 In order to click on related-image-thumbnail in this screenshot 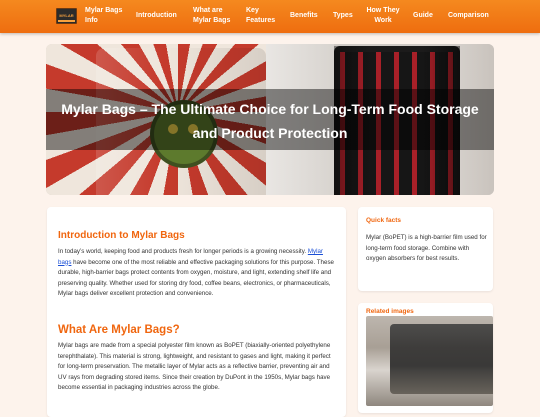, I will do `click(429, 361)`.